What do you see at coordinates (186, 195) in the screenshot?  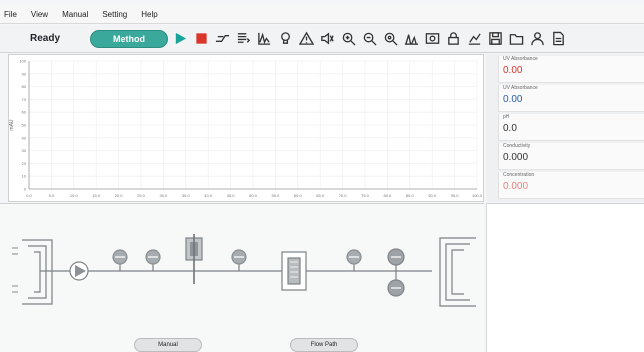 I see `x-tick-label: 35.0` at bounding box center [186, 195].